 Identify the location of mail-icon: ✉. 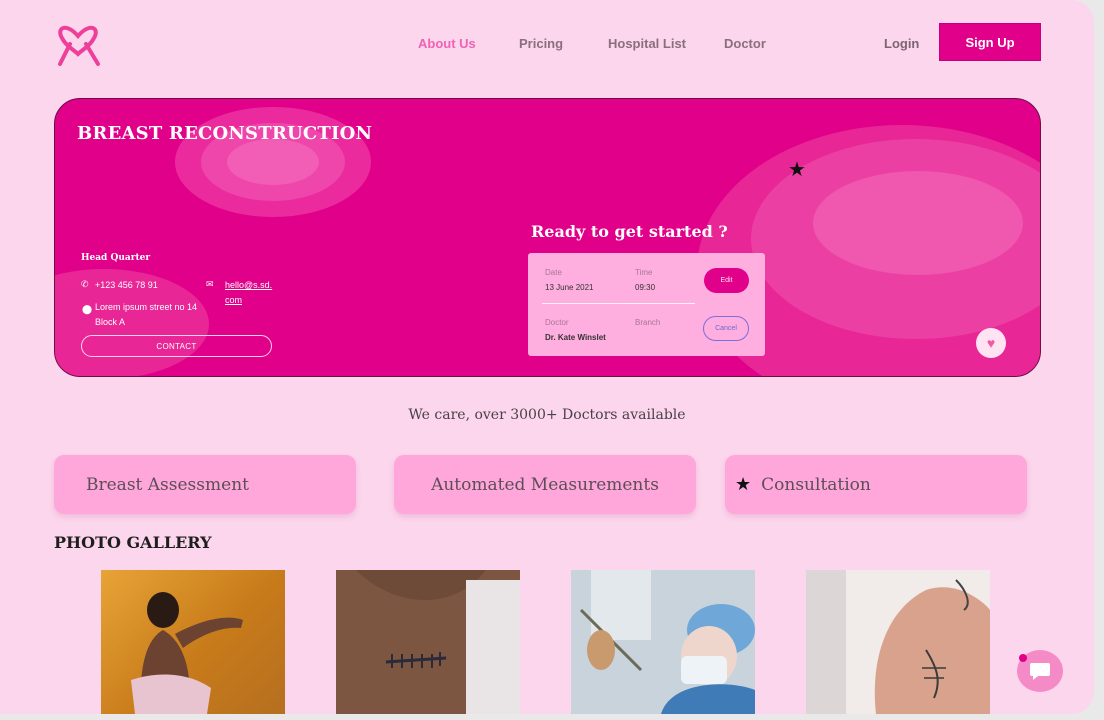
(210, 284).